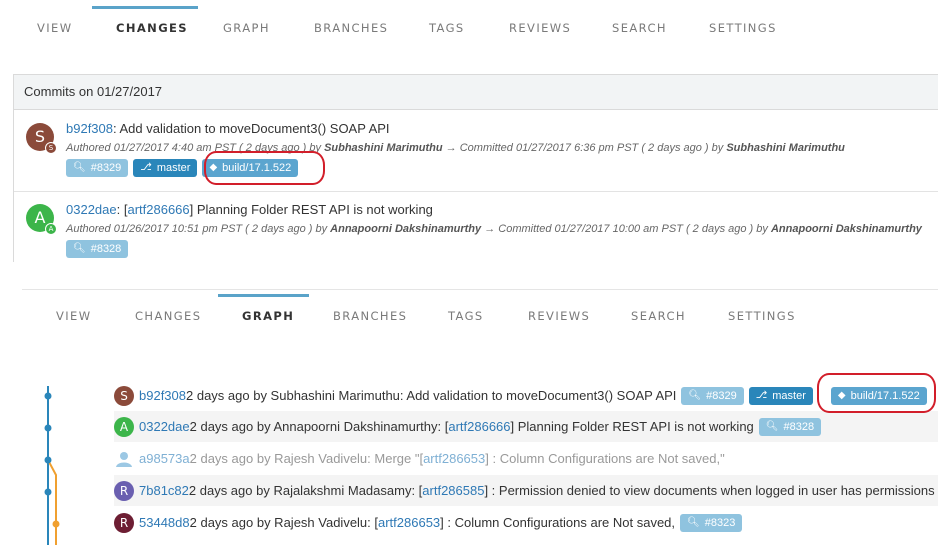 This screenshot has width=938, height=545. Describe the element at coordinates (124, 459) in the screenshot. I see `user-icon` at that location.